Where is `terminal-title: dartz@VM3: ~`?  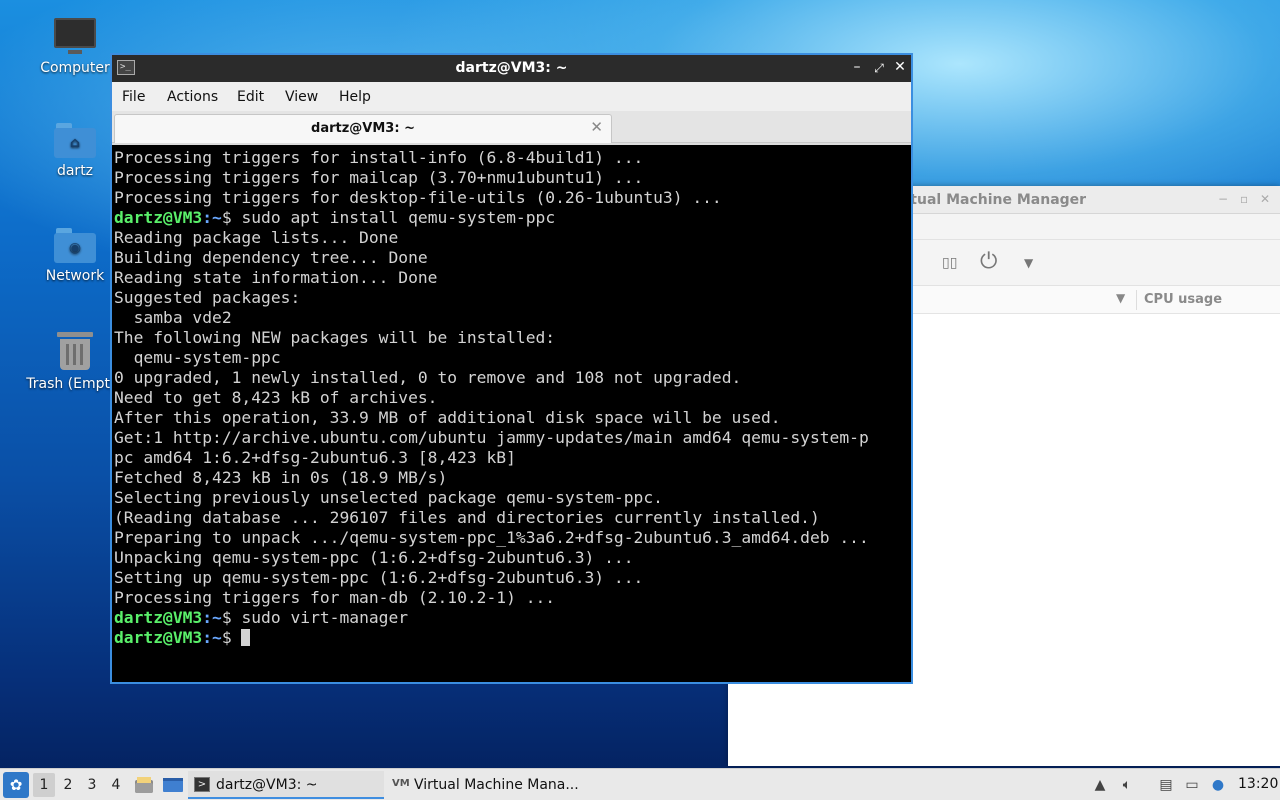
terminal-title: dartz@VM3: ~ is located at coordinates (511, 68).